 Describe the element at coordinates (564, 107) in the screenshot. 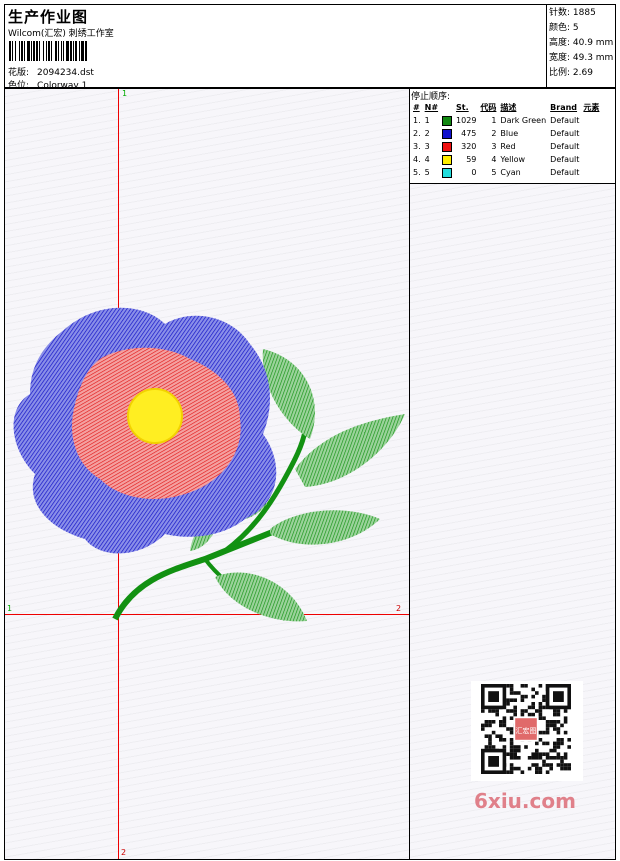

I see `col-brand-header: Brand` at that location.